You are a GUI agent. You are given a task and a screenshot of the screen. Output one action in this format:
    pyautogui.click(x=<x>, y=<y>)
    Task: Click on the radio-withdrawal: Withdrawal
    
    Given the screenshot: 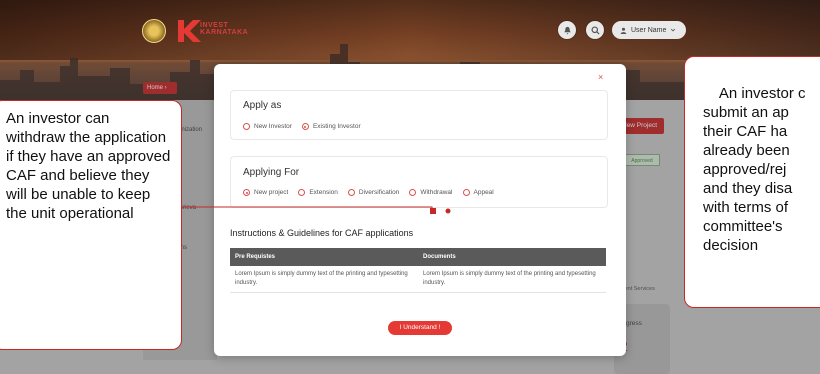 What is the action you would take?
    pyautogui.click(x=431, y=192)
    